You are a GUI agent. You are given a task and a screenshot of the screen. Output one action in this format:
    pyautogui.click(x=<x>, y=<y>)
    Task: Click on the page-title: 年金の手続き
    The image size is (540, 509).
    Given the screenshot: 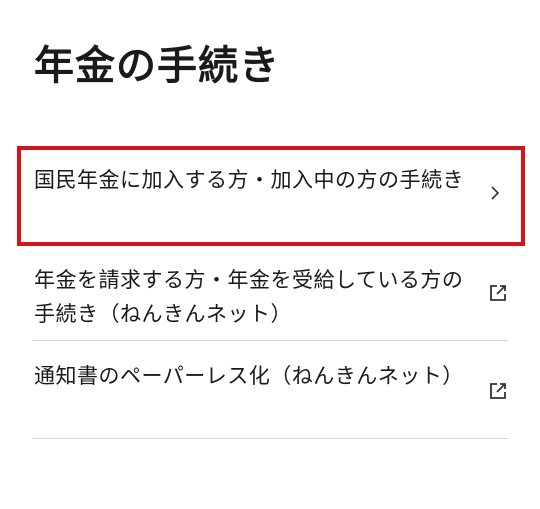 What is the action you would take?
    pyautogui.click(x=157, y=66)
    